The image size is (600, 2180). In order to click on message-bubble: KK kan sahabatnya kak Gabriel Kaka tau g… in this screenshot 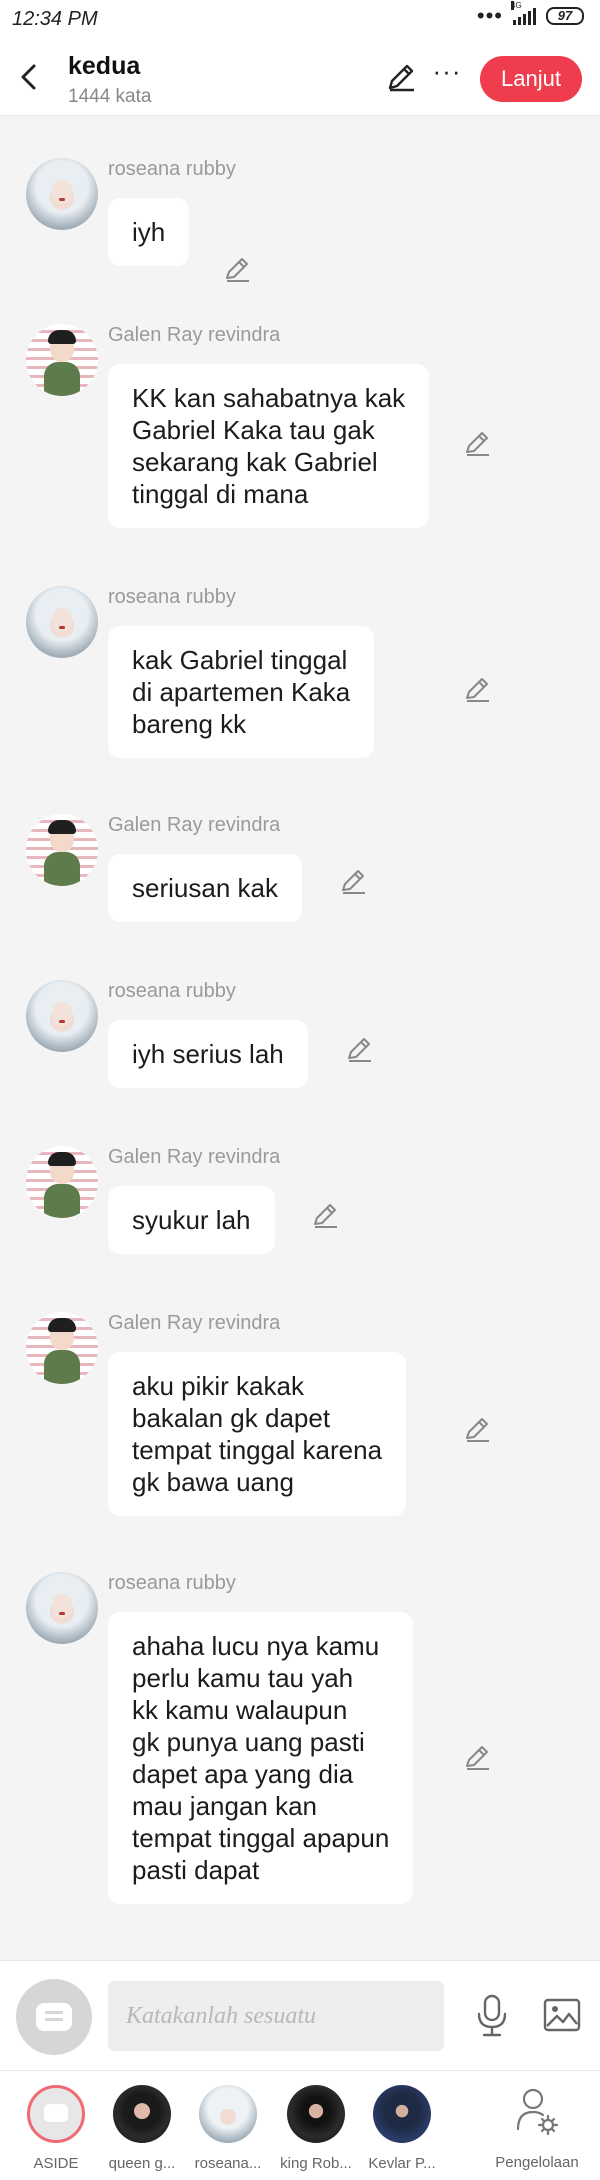, I will do `click(269, 446)`.